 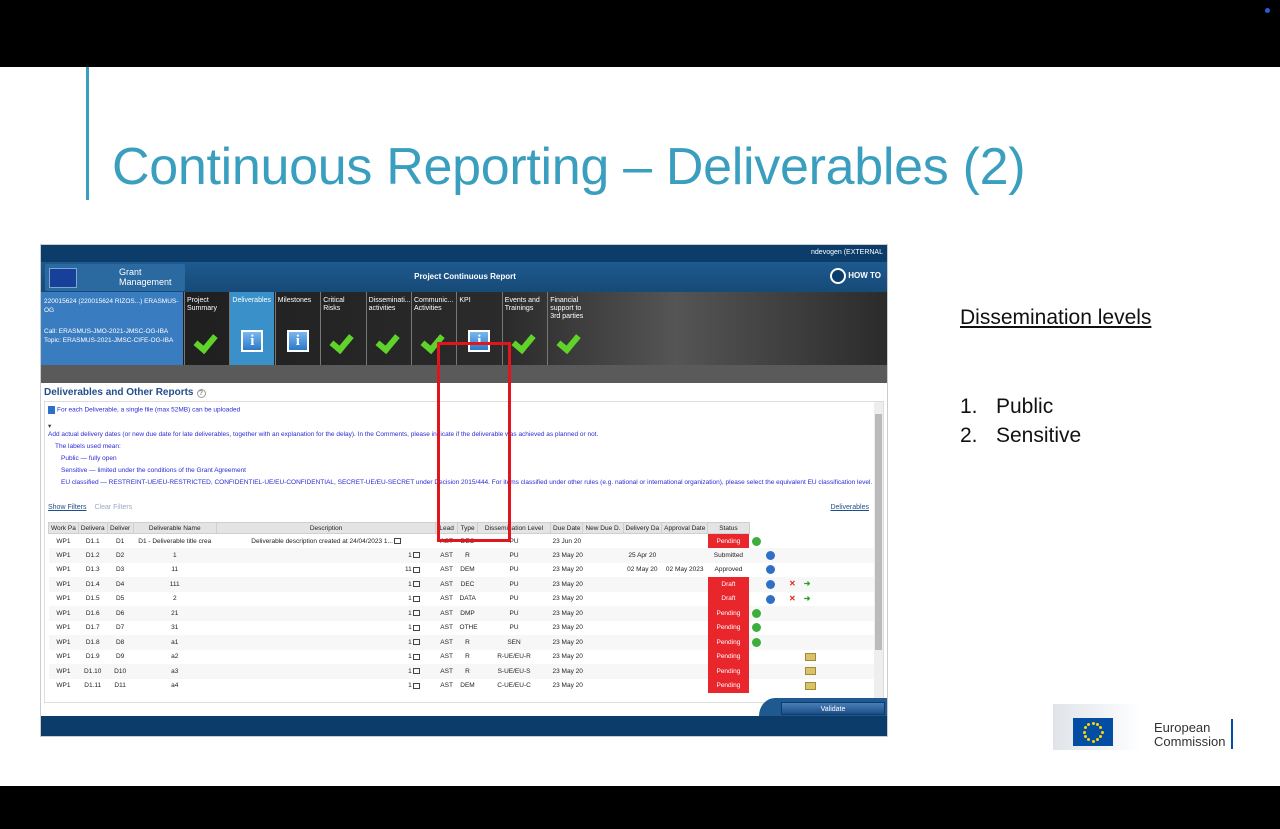 What do you see at coordinates (120, 541) in the screenshot?
I see `cell-d2: D1` at bounding box center [120, 541].